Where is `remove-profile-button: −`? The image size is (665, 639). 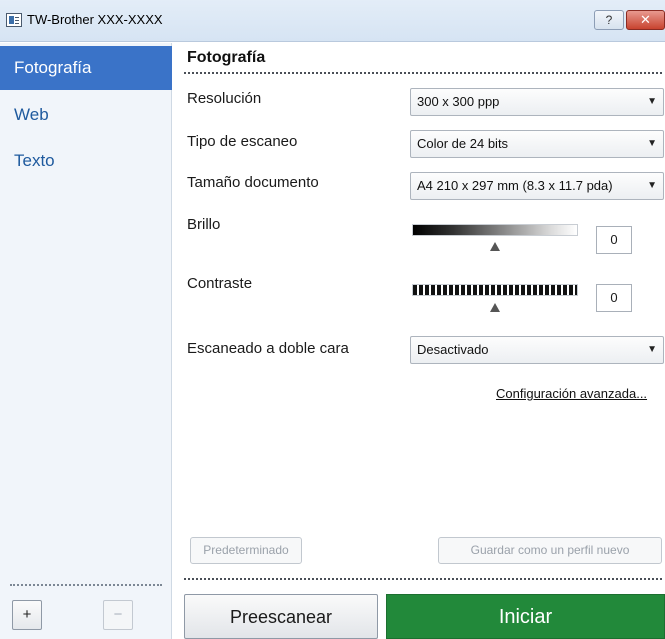 remove-profile-button: − is located at coordinates (118, 615).